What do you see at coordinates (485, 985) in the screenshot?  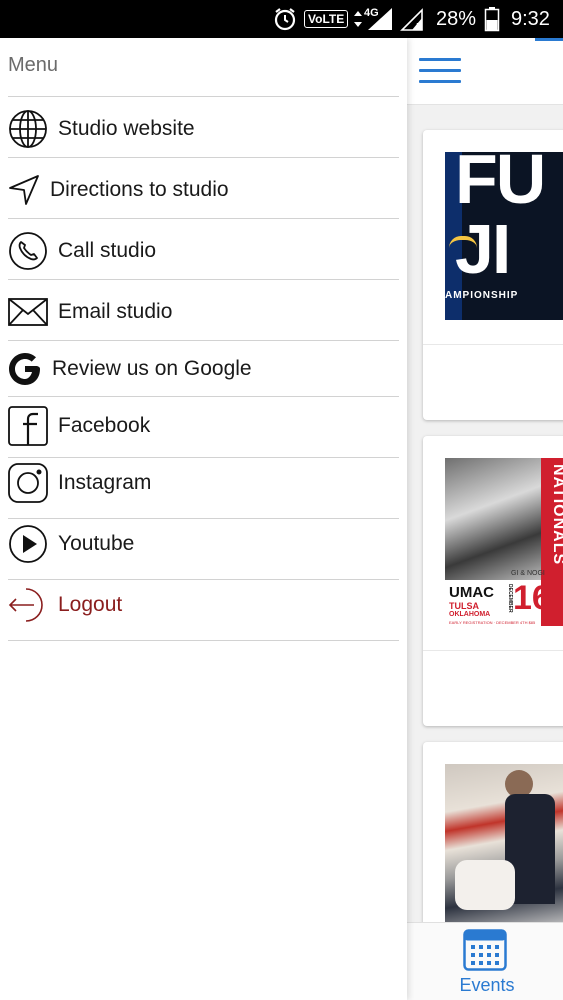 I see `events-tab-label: Events` at bounding box center [485, 985].